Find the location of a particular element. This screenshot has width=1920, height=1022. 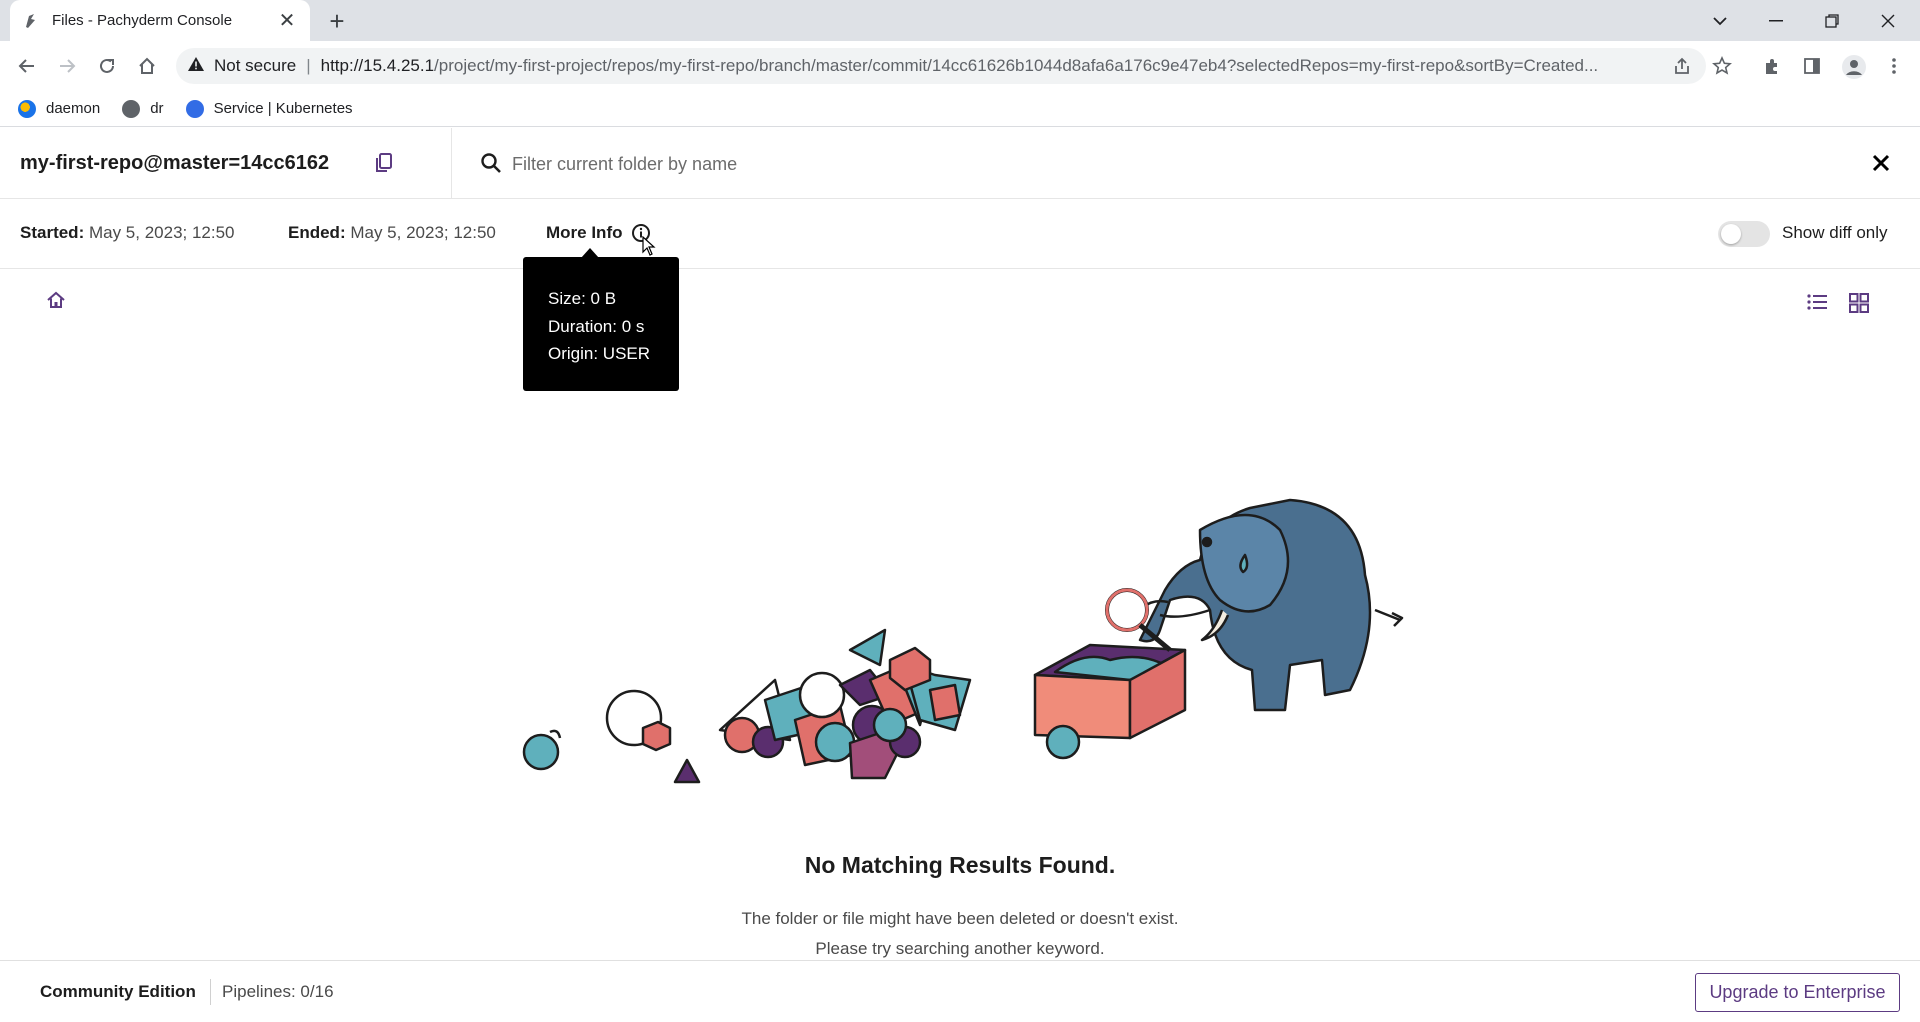

bookmark-daemon: daemon is located at coordinates (59, 108).